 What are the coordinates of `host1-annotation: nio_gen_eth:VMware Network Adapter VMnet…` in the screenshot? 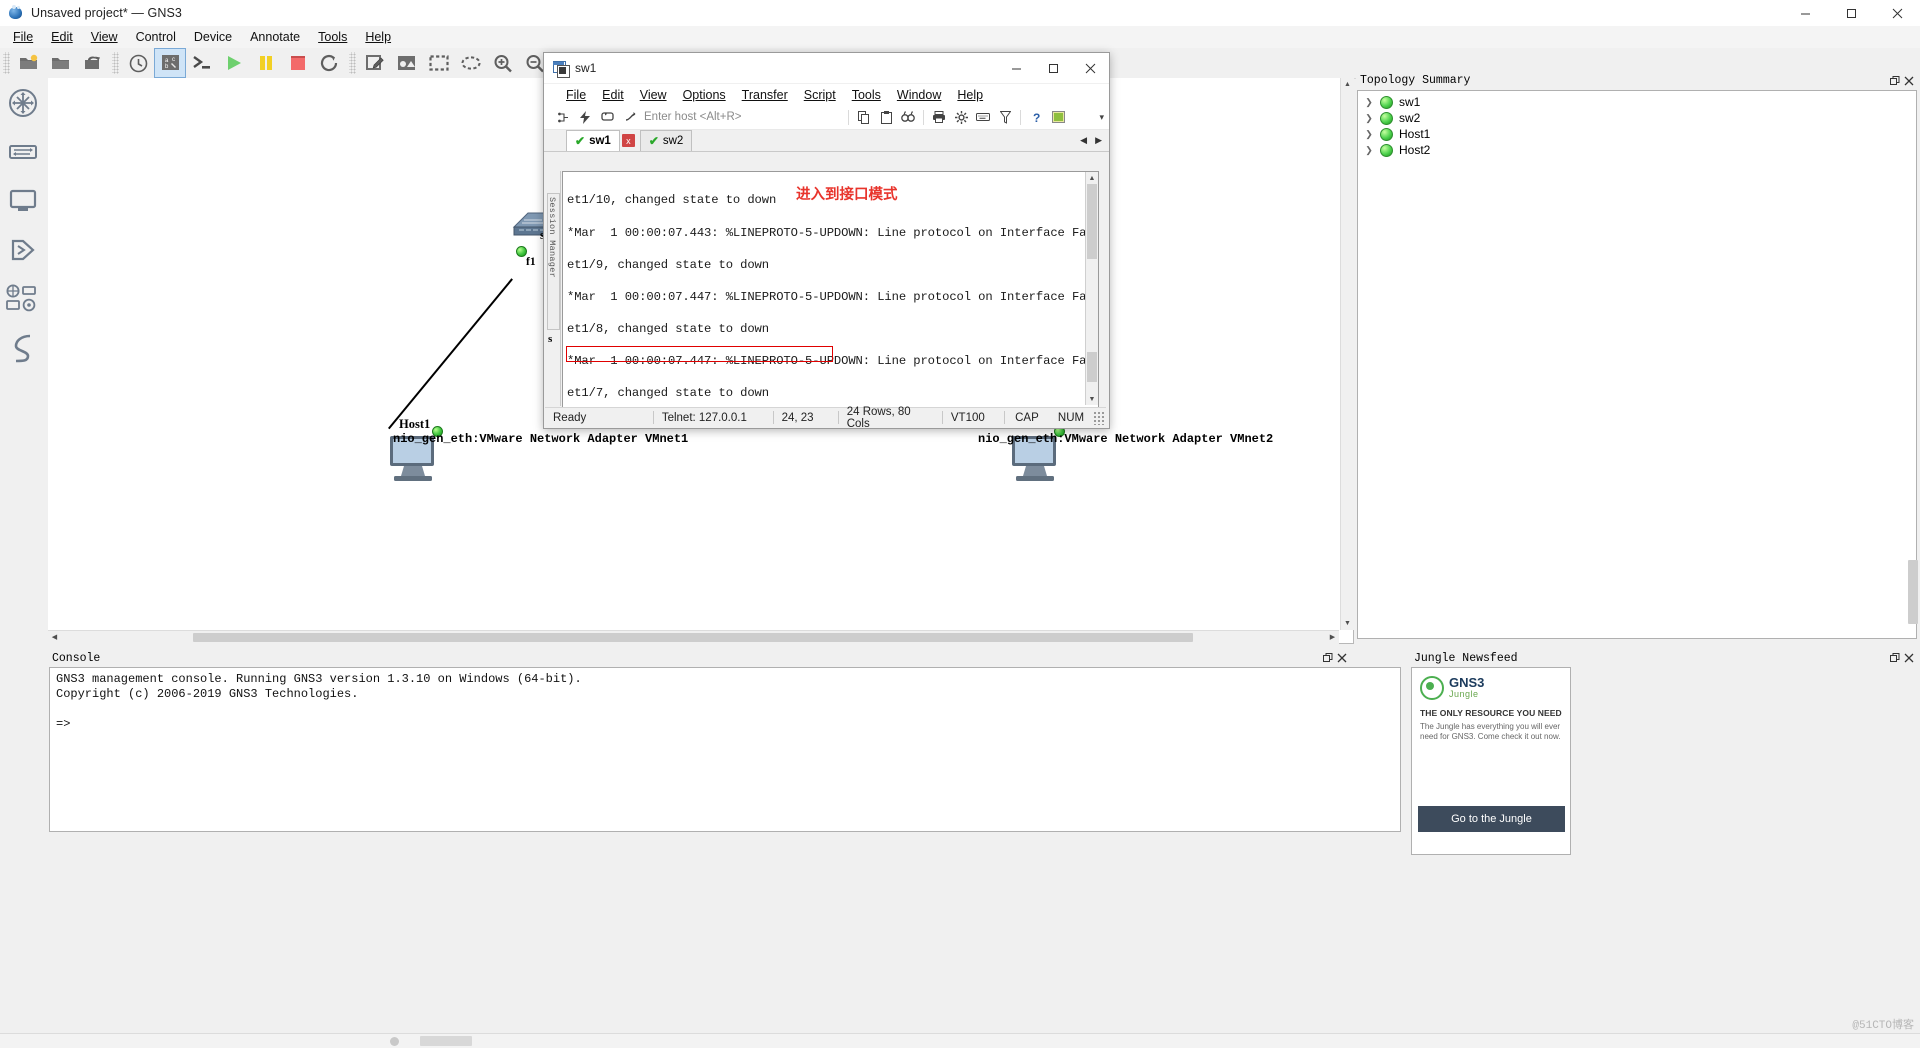 It's located at (540, 439).